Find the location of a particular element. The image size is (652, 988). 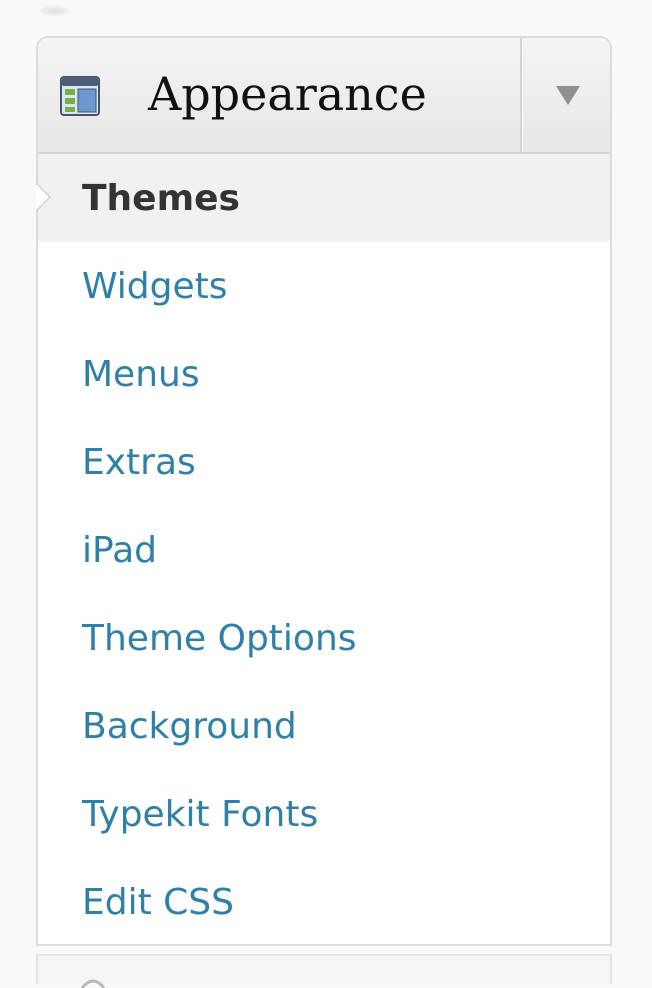

submenu-item-theme-options: Theme Options is located at coordinates (324, 638).